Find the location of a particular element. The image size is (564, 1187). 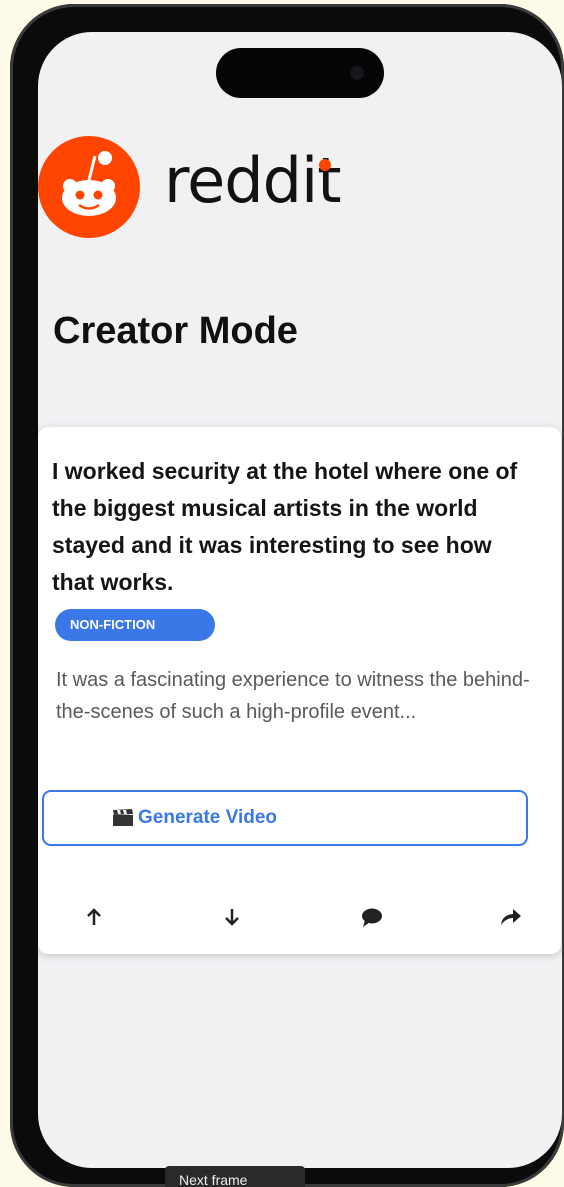

wordmark-dot-icon is located at coordinates (325, 165).